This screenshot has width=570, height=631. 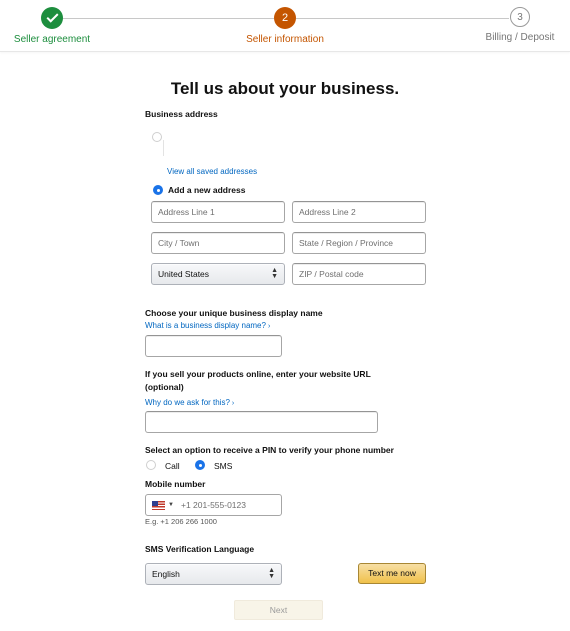 What do you see at coordinates (189, 402) in the screenshot?
I see `website-help-link: Why do we ask for this? ›` at bounding box center [189, 402].